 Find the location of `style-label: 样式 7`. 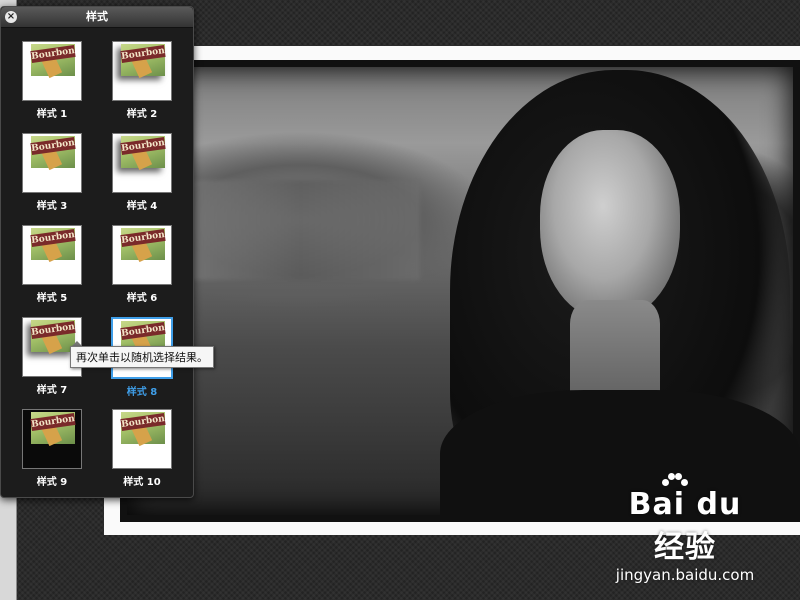

style-label: 样式 7 is located at coordinates (52, 390).